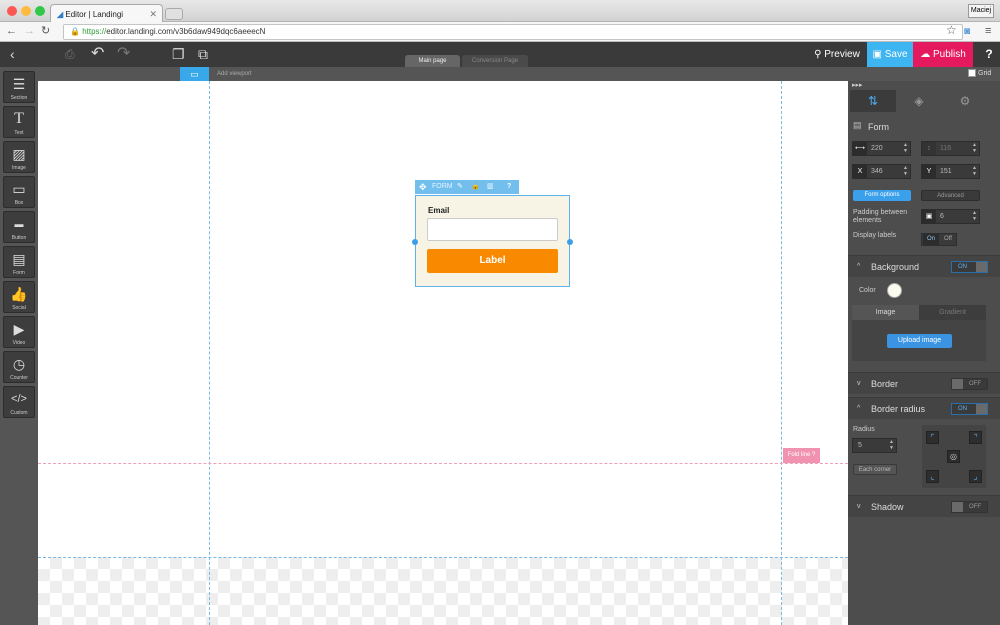 This screenshot has width=1000, height=625. I want to click on bookmark-star-icon: ☆, so click(951, 30).